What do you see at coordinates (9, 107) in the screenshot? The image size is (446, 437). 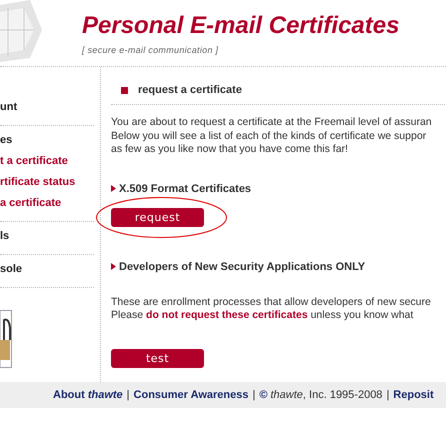 I see `sidebar-item: unt` at bounding box center [9, 107].